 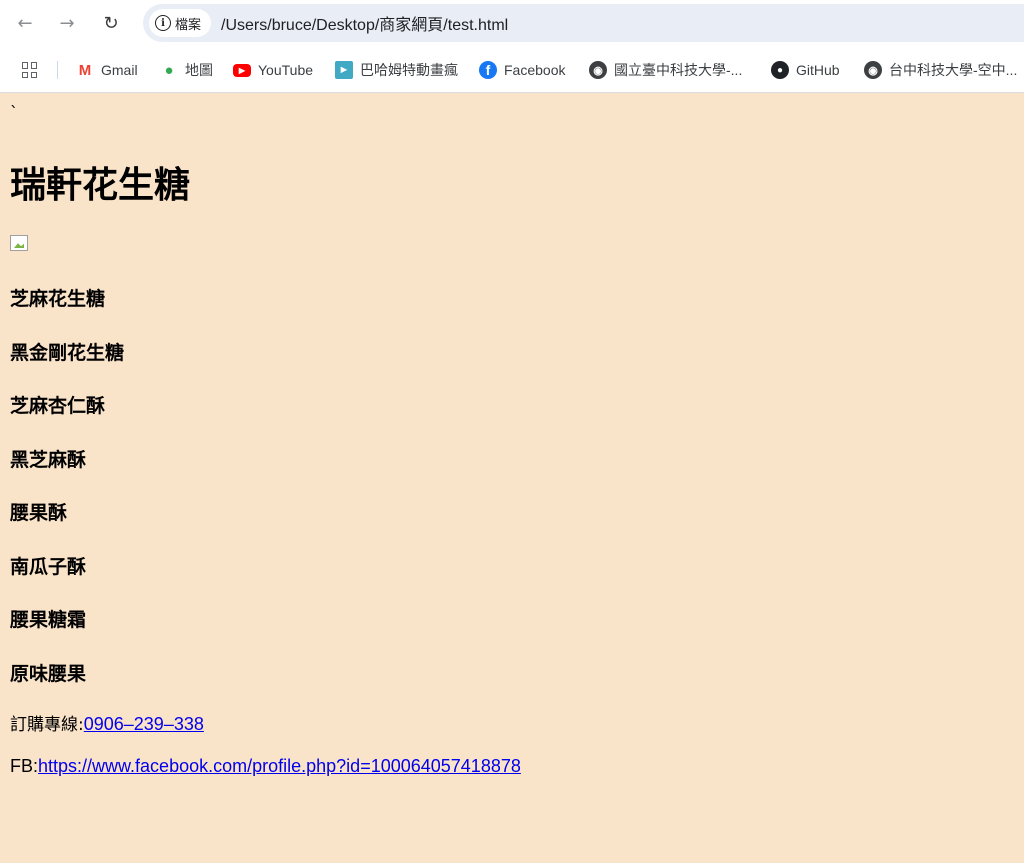 What do you see at coordinates (286, 70) in the screenshot?
I see `bookmark-label: YouTube` at bounding box center [286, 70].